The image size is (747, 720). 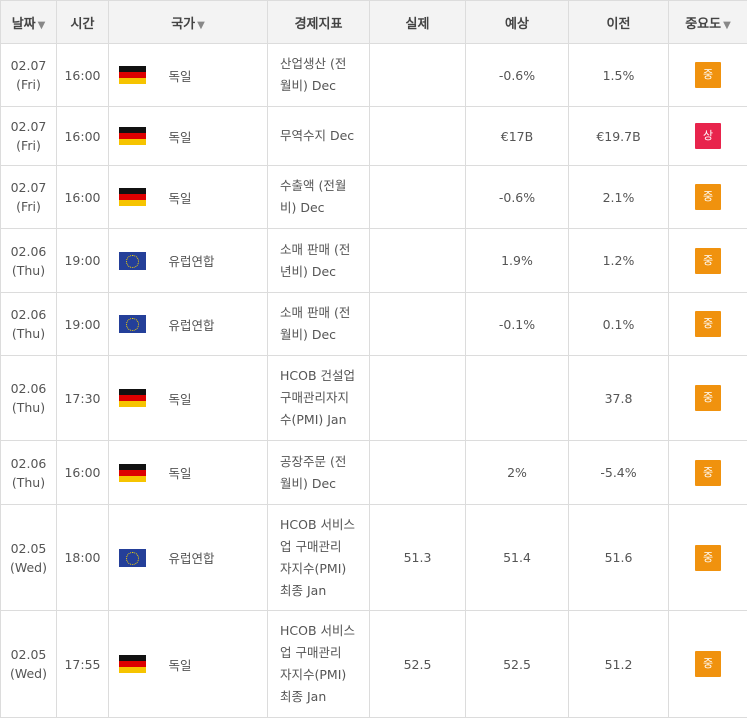 What do you see at coordinates (318, 260) in the screenshot?
I see `indicator-cell: 소매 판매 (전년비) Dec` at bounding box center [318, 260].